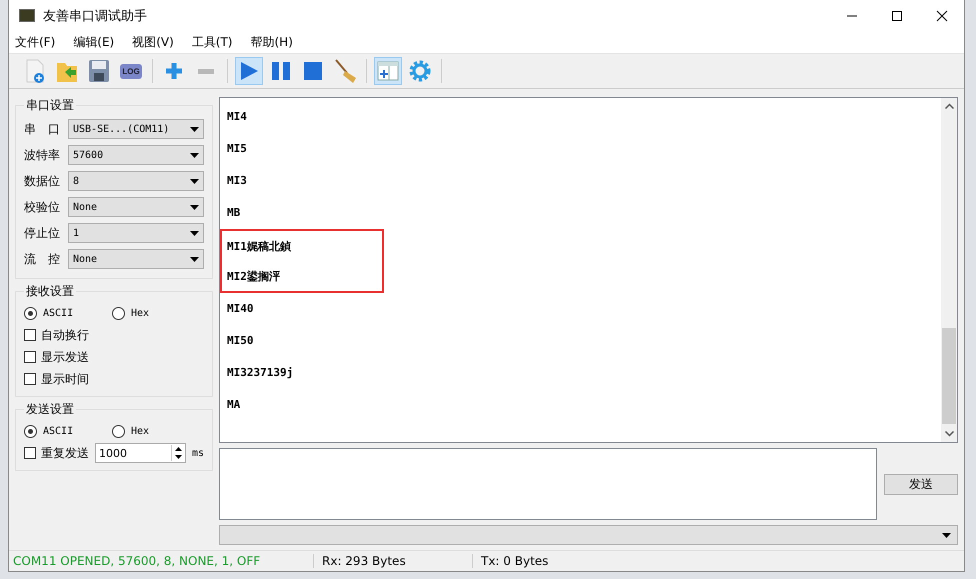 Image resolution: width=976 pixels, height=579 pixels. I want to click on log-line: MI3, so click(237, 180).